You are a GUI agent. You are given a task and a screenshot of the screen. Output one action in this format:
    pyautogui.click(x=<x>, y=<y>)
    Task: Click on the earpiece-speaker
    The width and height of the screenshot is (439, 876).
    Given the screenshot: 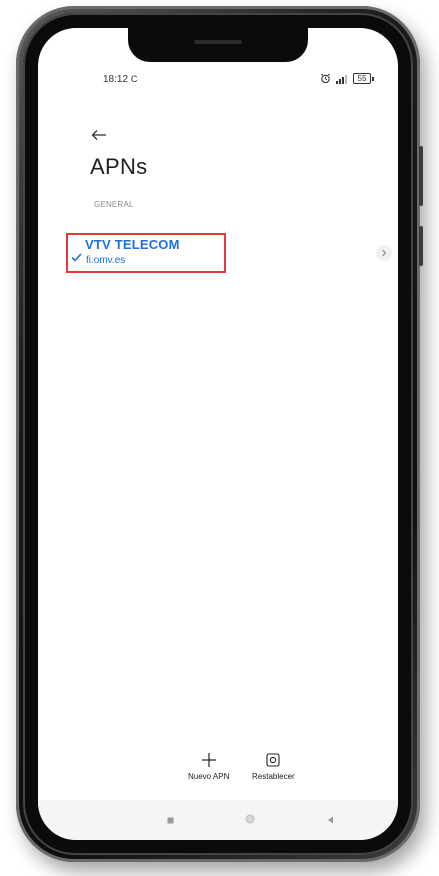 What is the action you would take?
    pyautogui.click(x=218, y=42)
    